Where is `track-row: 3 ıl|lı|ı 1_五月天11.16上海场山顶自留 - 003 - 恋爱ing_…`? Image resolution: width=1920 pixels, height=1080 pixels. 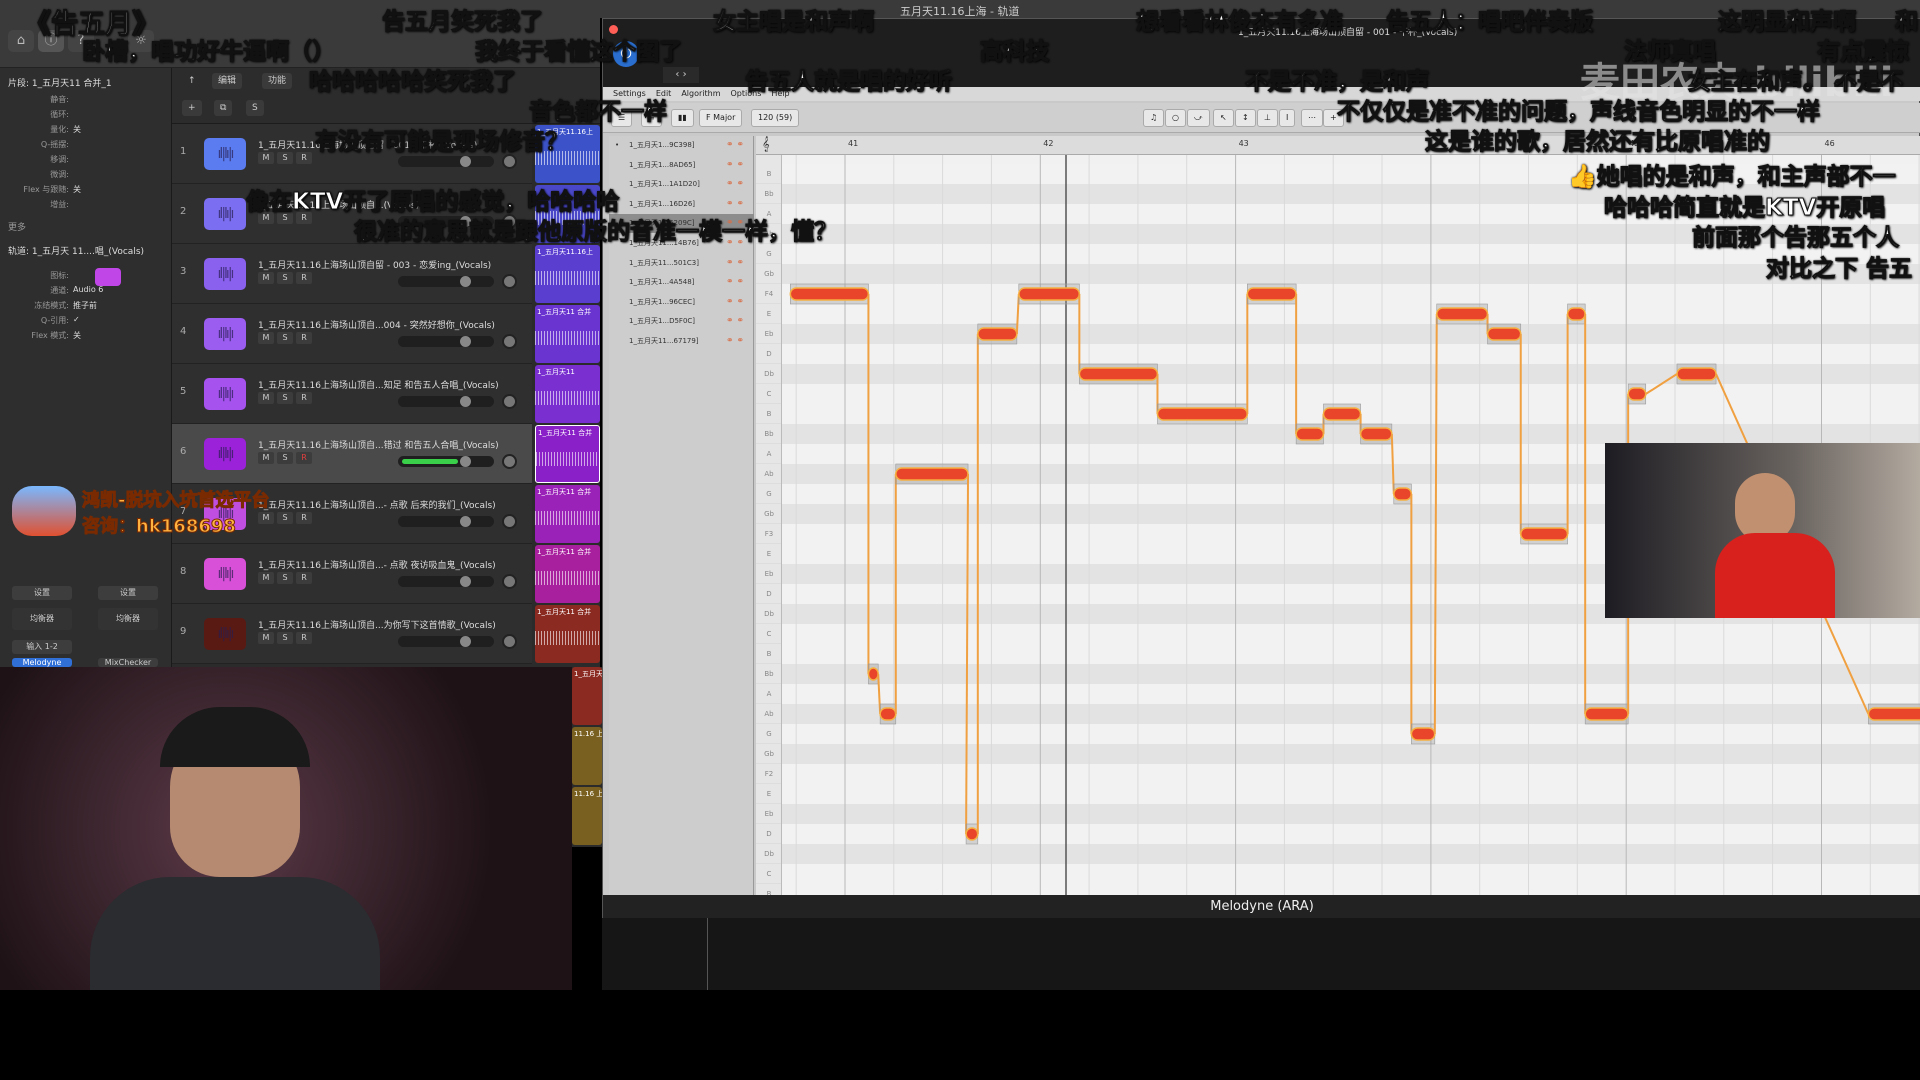
track-row: 3 ıl|lı|ı 1_五月天11.16上海场山顶自留 - 003 - 恋爱ing_… is located at coordinates (352, 274).